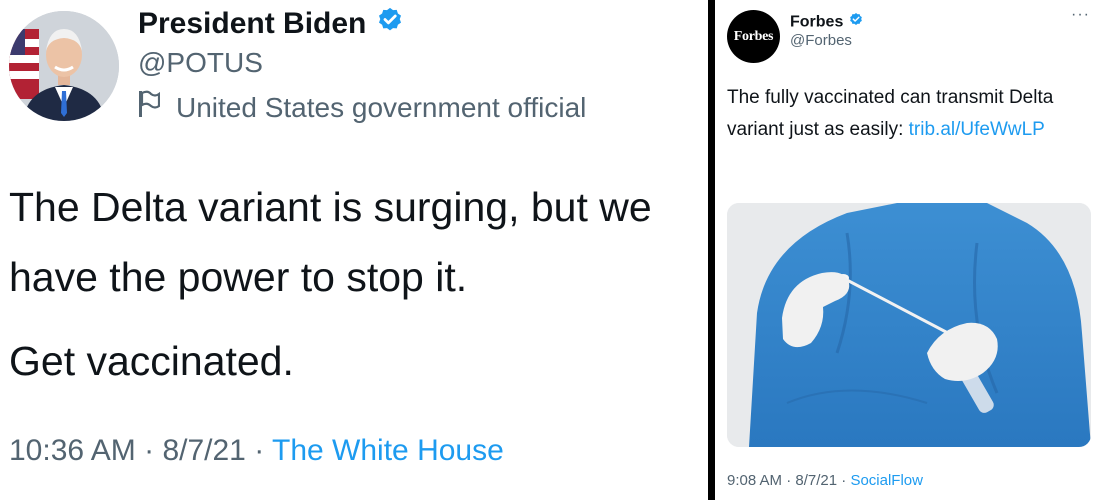  I want to click on account-label: United States government official, so click(362, 107).